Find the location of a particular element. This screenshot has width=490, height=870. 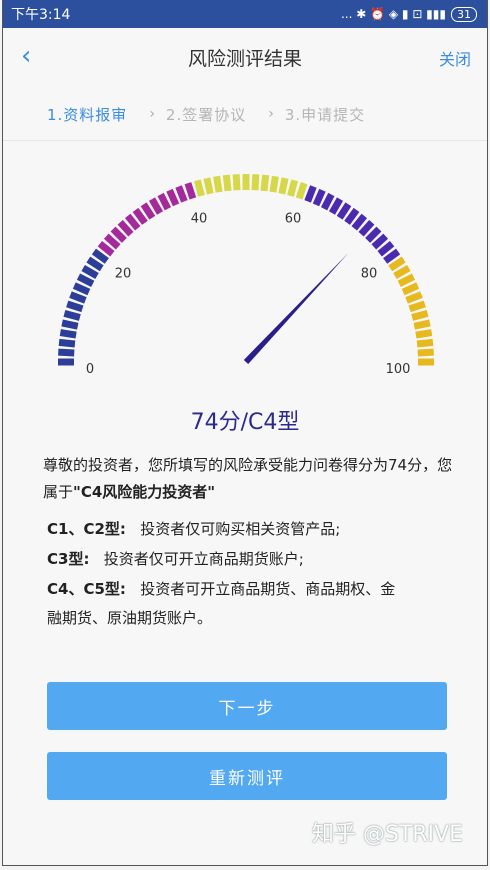

battery-icon: 31 is located at coordinates (464, 14).